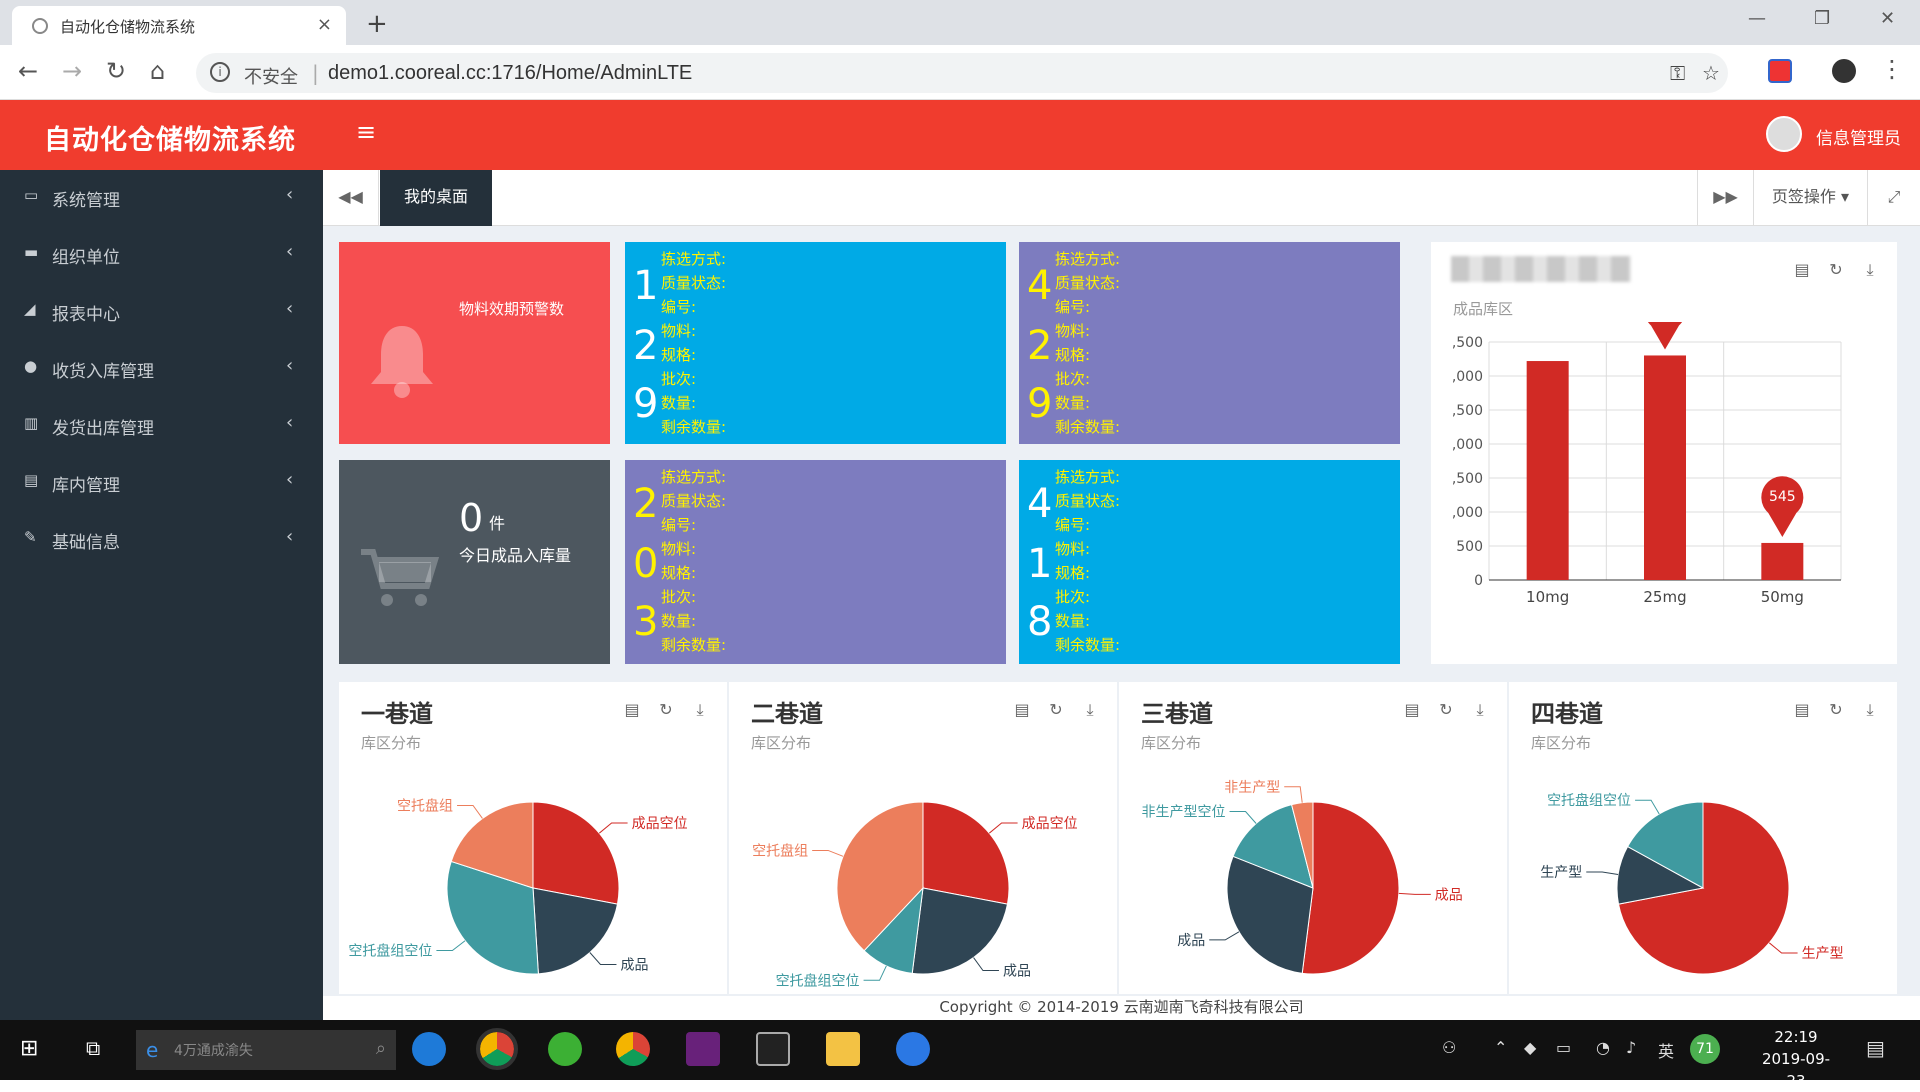 This screenshot has height=1092, width=1920. What do you see at coordinates (1666, 1050) in the screenshot?
I see `ime-indicator: 英` at bounding box center [1666, 1050].